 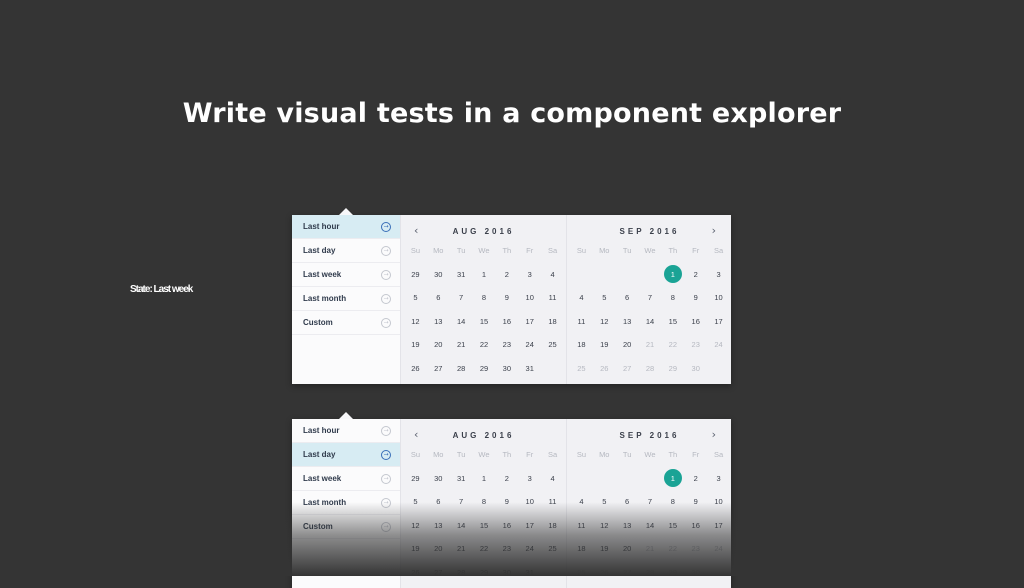 I want to click on day-number: 31, so click(x=461, y=274).